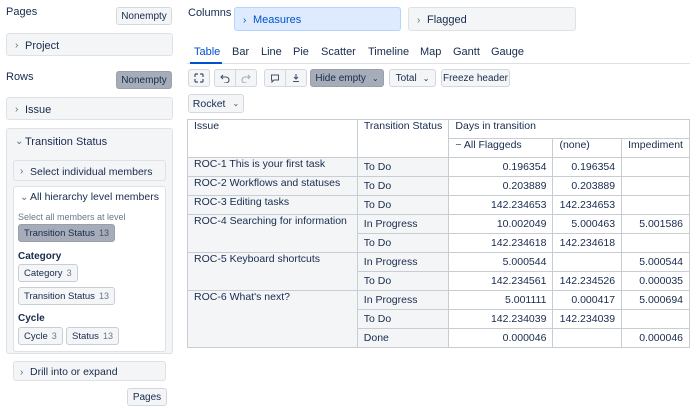  I want to click on issue-cell: ROC-4 Searching for information, so click(272, 233).